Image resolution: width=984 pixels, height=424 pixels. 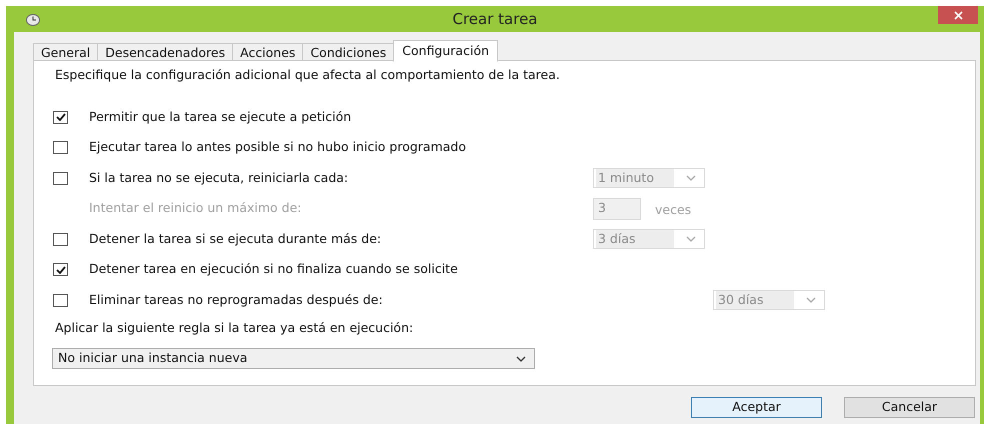 I want to click on close-button, so click(x=958, y=15).